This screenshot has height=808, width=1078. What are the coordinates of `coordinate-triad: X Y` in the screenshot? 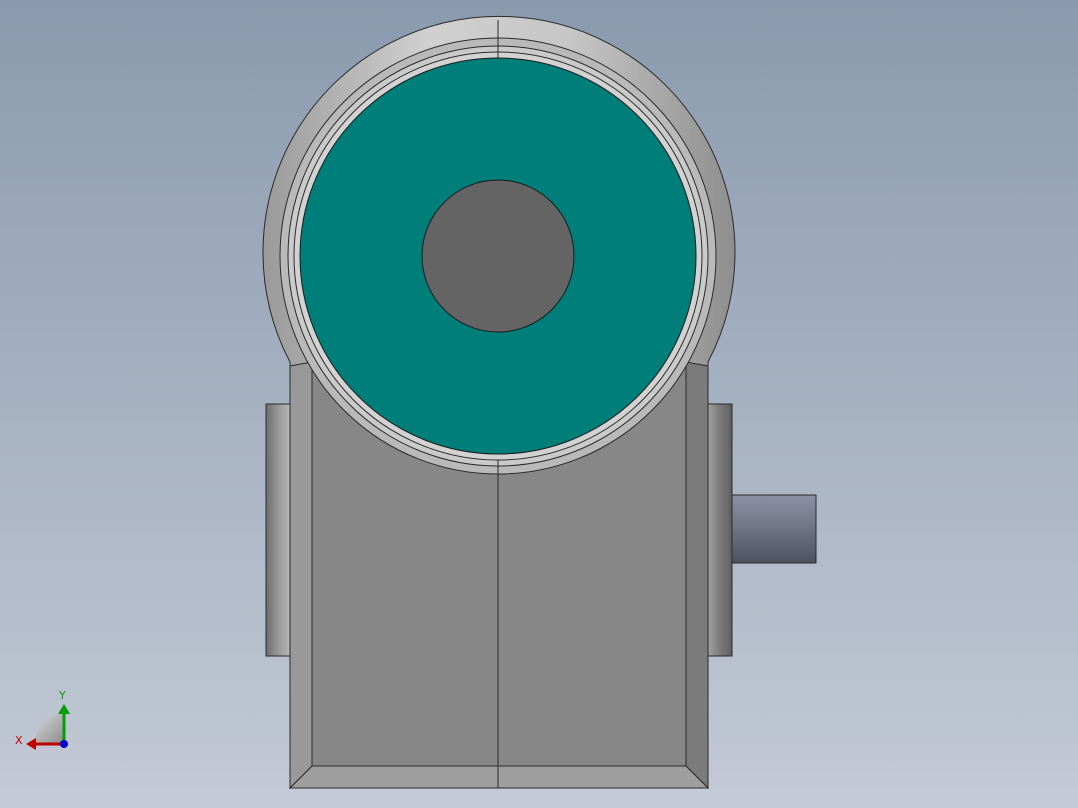 It's located at (42, 719).